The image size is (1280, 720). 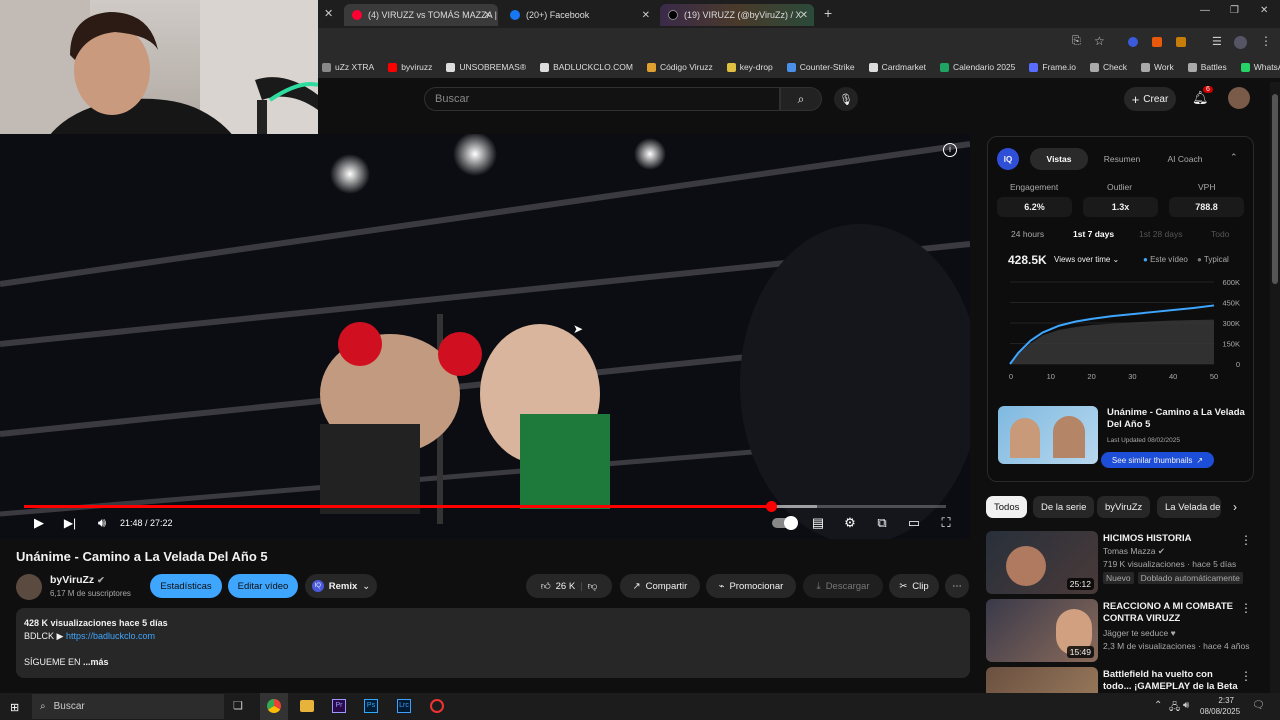 I want to click on avatar, so click(x=1239, y=98).